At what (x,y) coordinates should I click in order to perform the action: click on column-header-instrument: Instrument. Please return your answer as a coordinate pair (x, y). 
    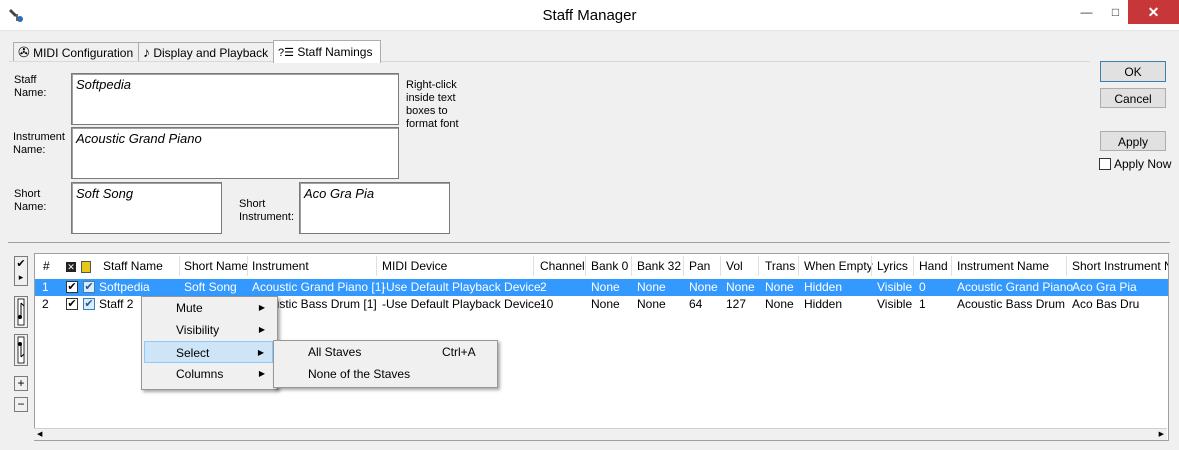
    Looking at the image, I should click on (280, 266).